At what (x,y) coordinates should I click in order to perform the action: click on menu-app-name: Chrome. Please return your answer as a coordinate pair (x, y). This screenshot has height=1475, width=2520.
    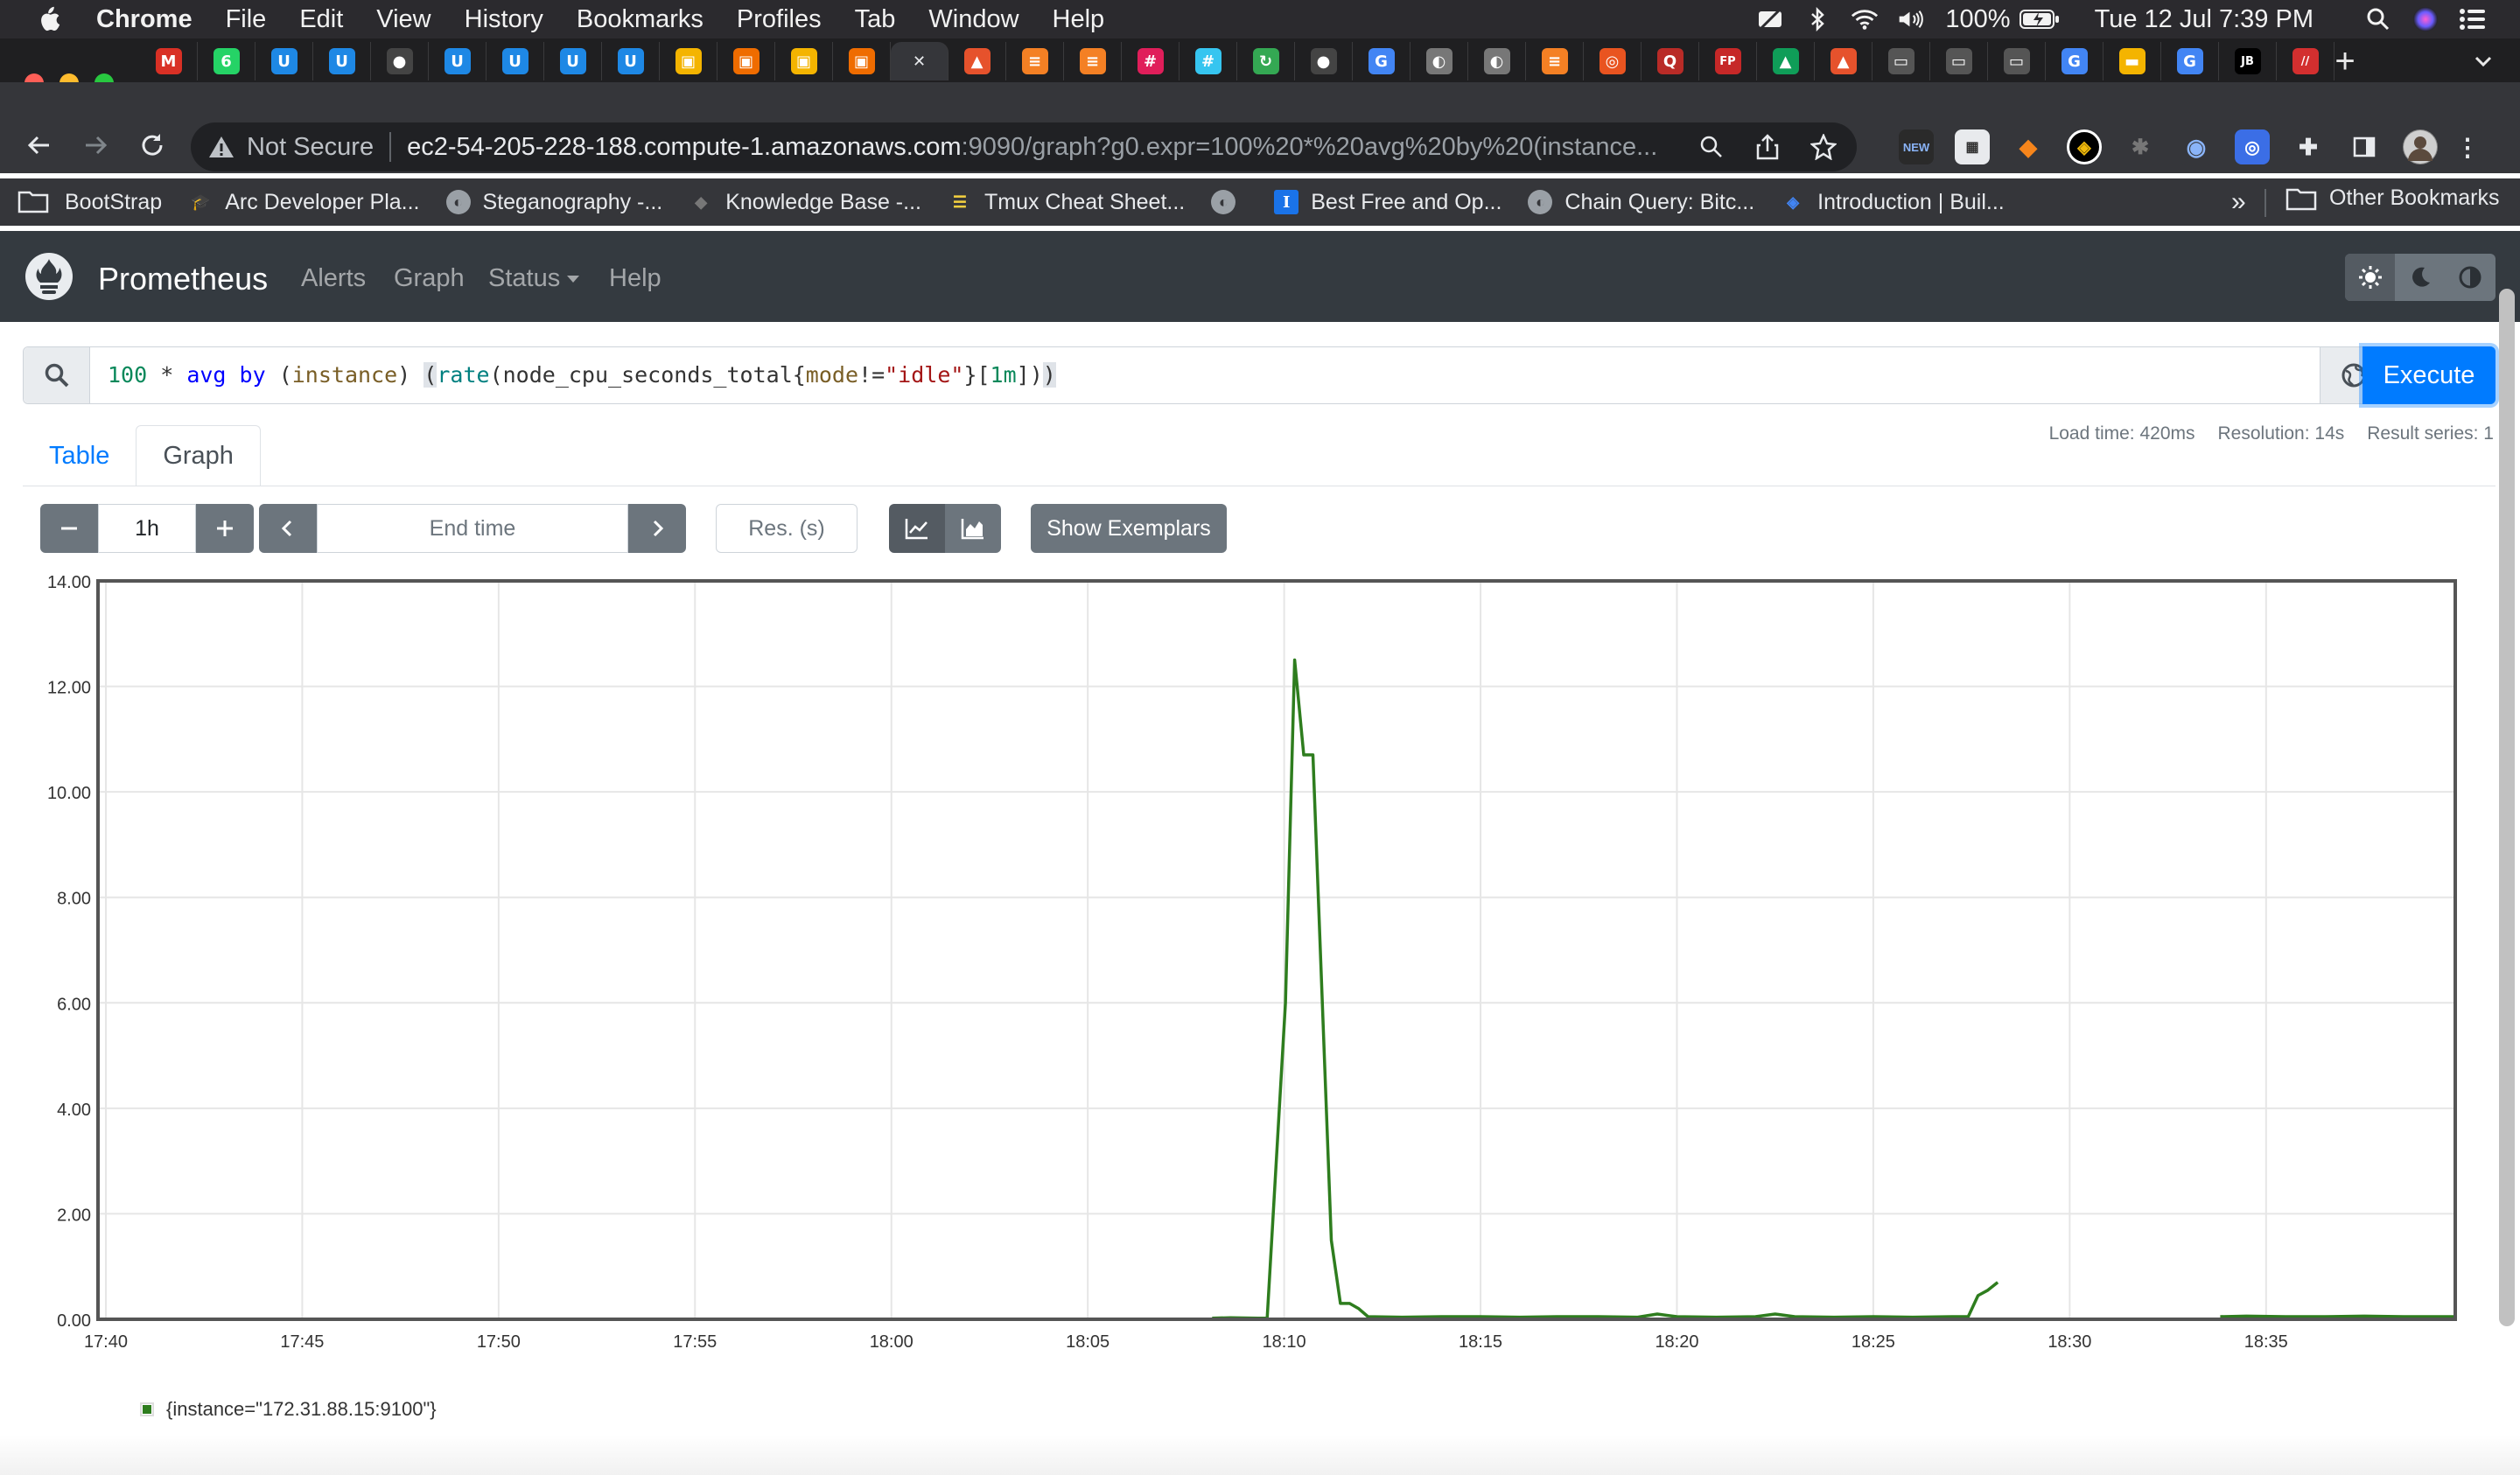
    Looking at the image, I should click on (144, 19).